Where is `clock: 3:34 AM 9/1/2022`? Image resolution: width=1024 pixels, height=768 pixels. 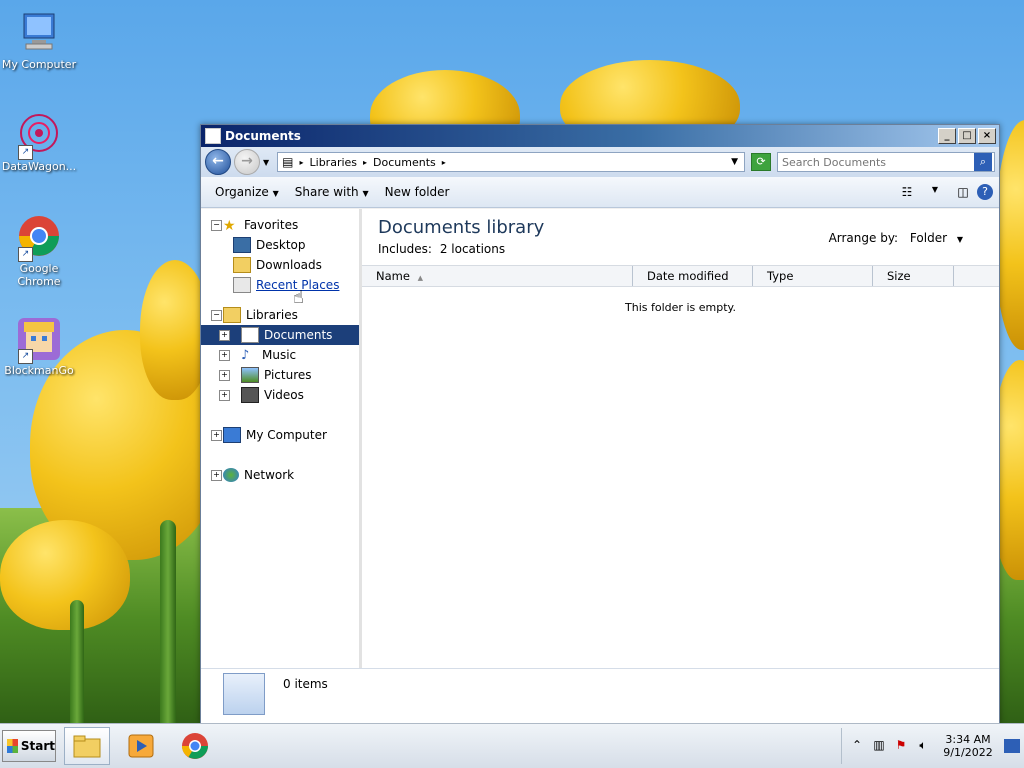 clock: 3:34 AM 9/1/2022 is located at coordinates (968, 746).